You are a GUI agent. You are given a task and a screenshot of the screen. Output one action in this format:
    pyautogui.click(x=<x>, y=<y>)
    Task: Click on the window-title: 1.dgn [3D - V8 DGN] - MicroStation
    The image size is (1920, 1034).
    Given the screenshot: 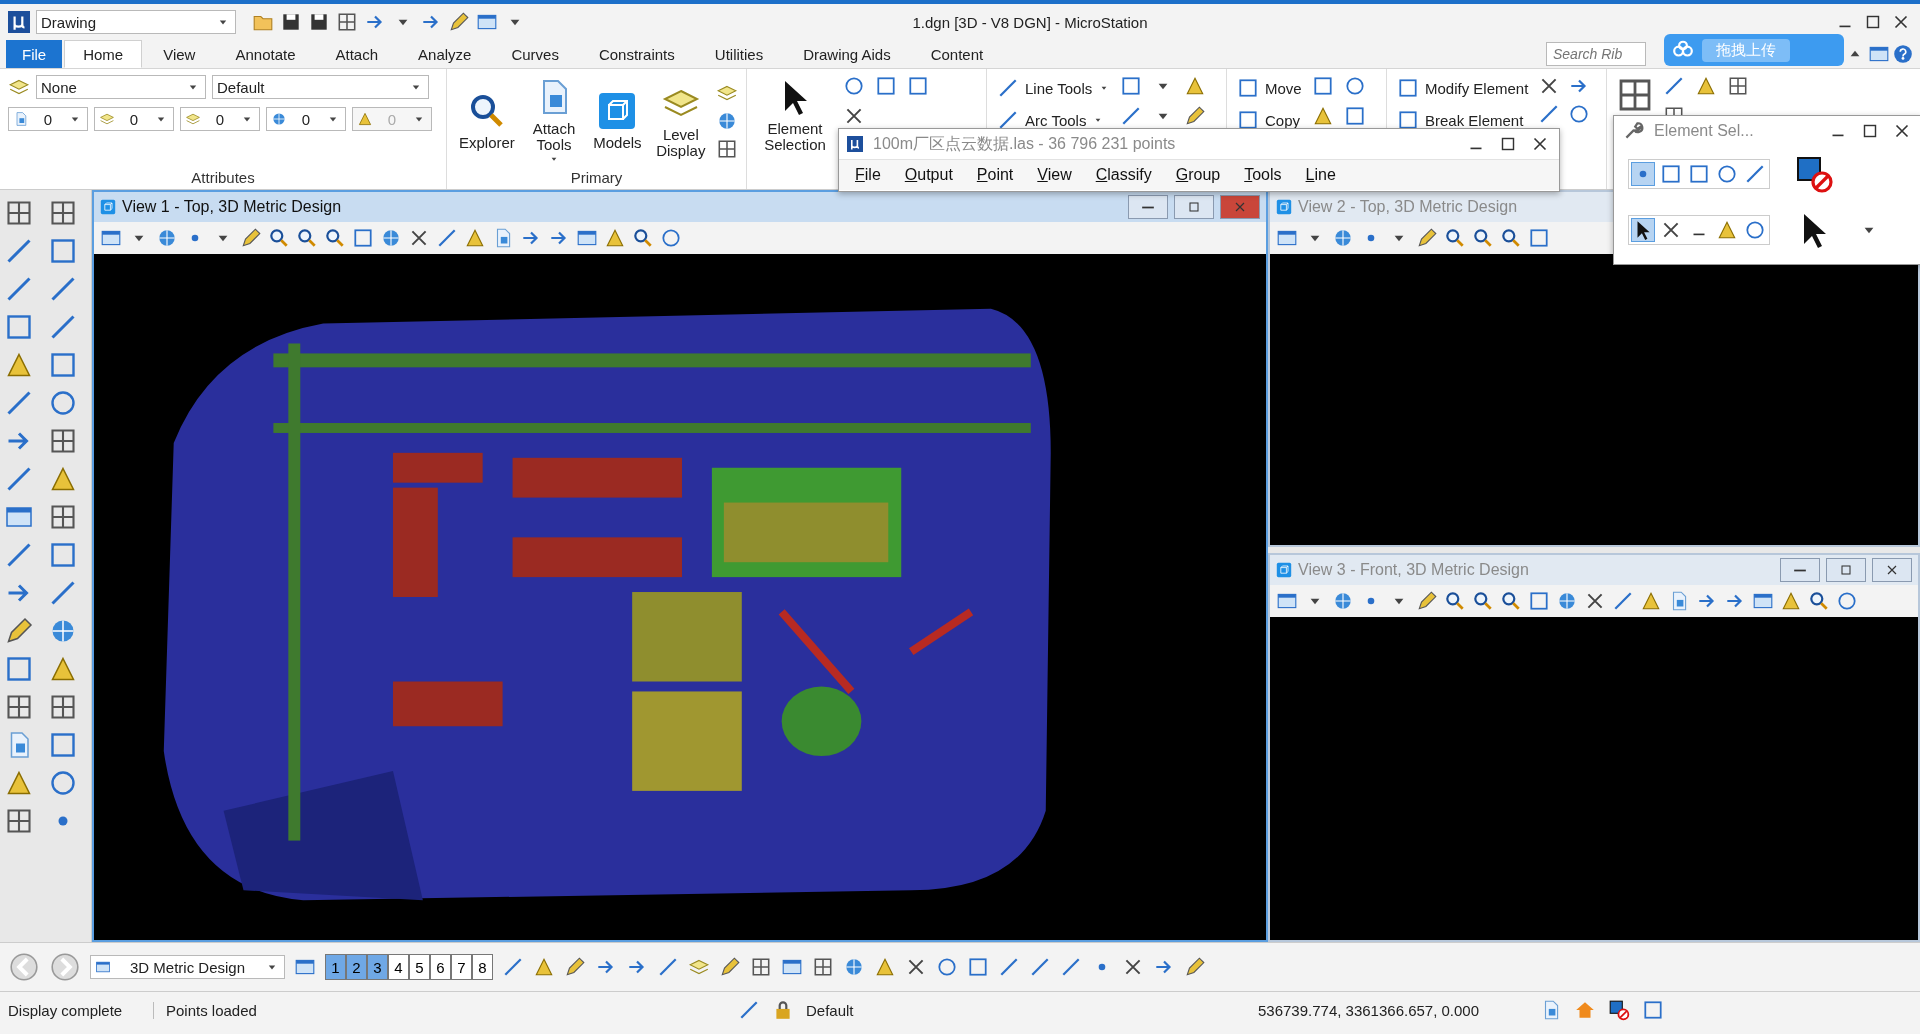 What is the action you would take?
    pyautogui.click(x=1030, y=22)
    